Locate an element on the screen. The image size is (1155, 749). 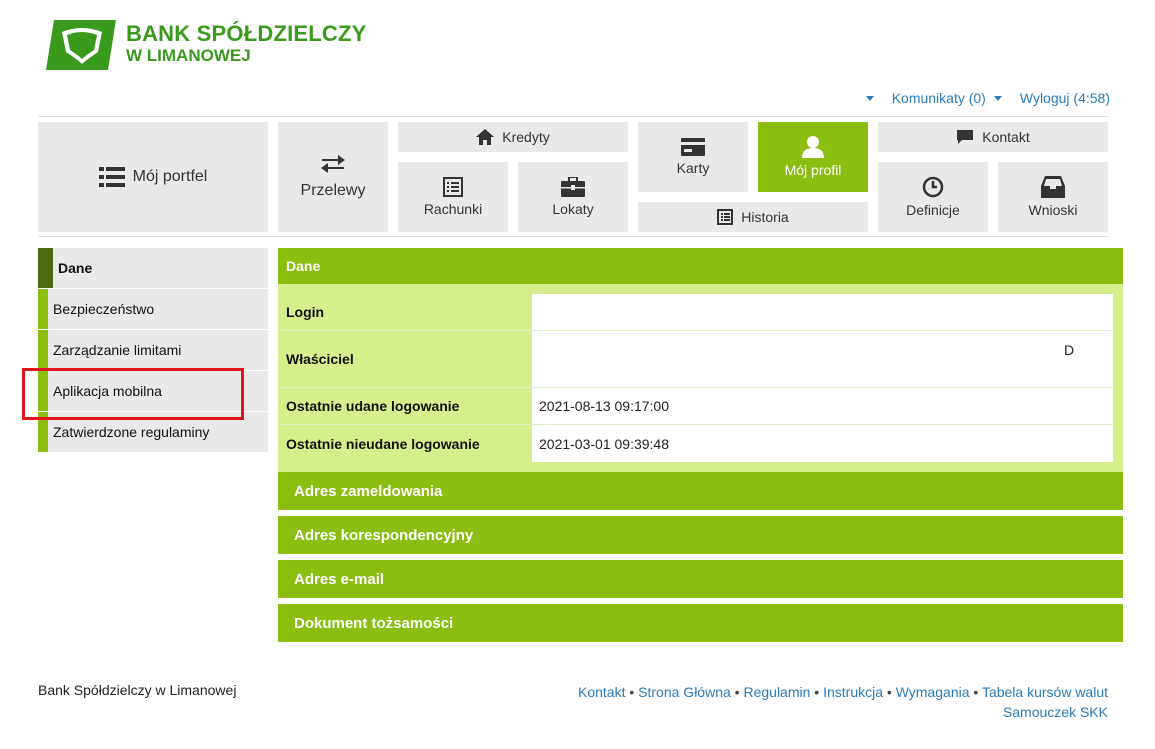
data-row-key: Login is located at coordinates (305, 312).